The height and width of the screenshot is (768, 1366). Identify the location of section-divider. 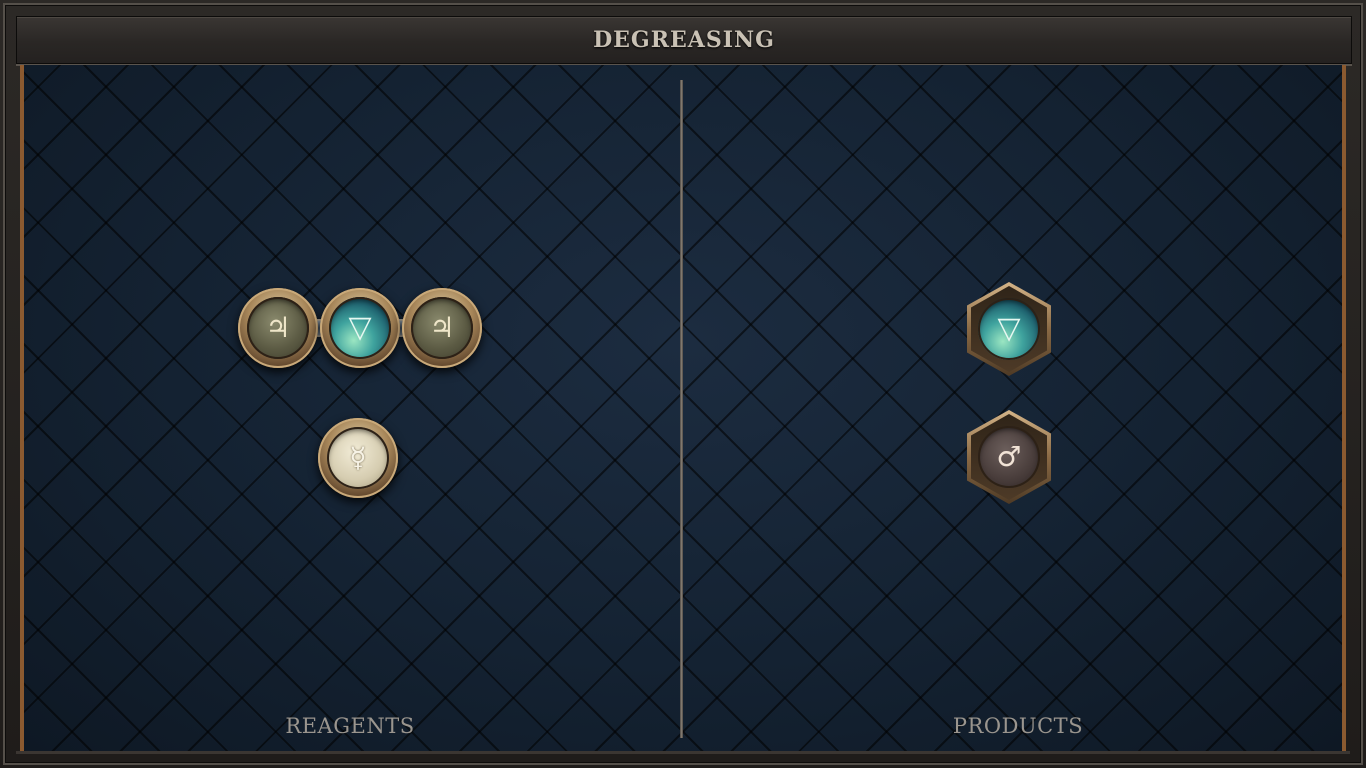
(681, 409).